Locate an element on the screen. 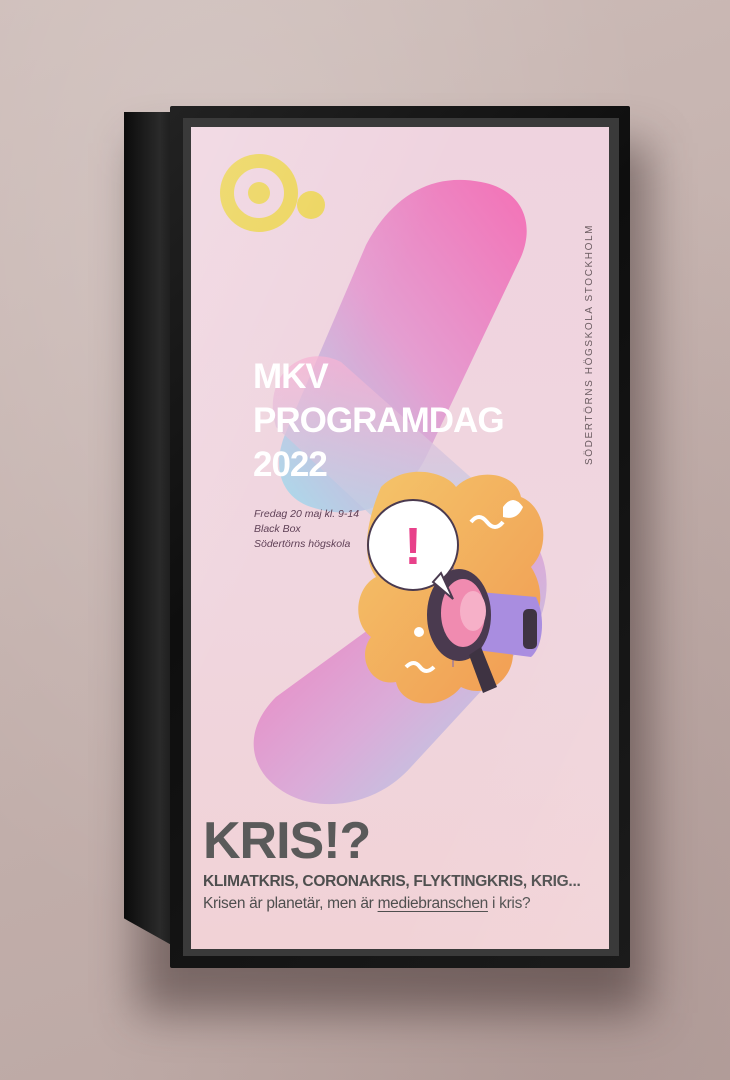 The image size is (730, 1080). title-line-1: MKV is located at coordinates (291, 376).